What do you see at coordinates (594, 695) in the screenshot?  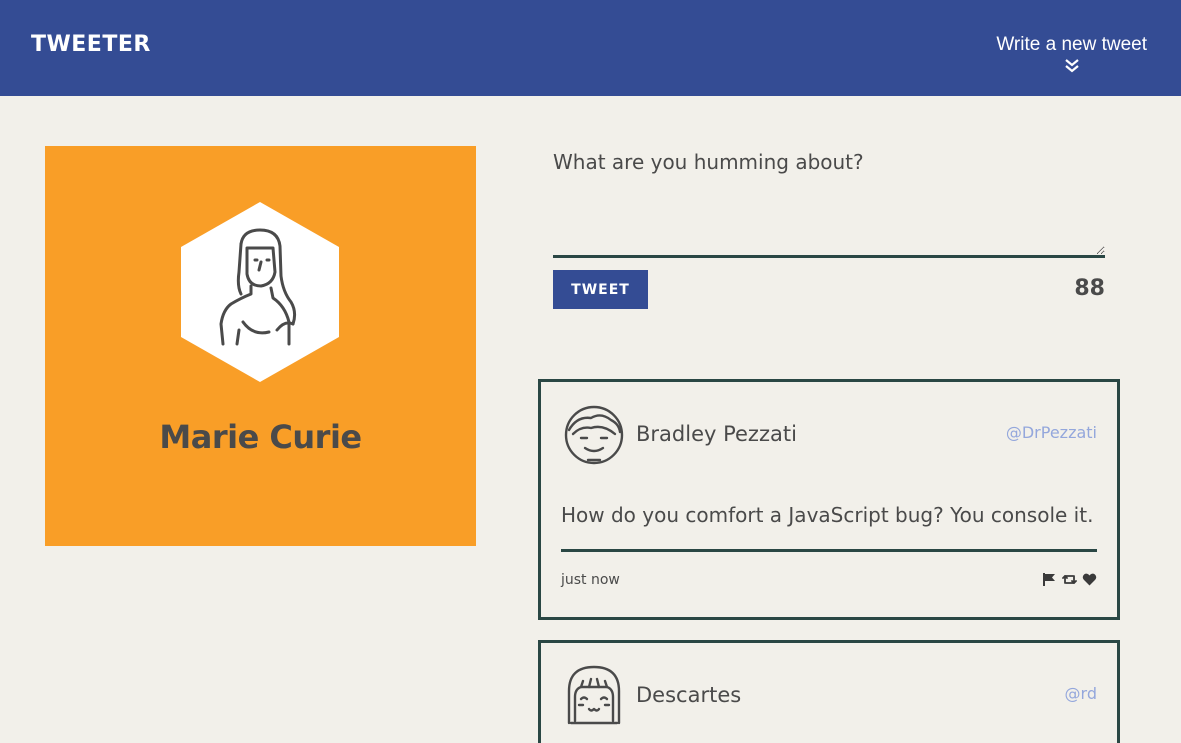 I see `girl-avatar-icon` at bounding box center [594, 695].